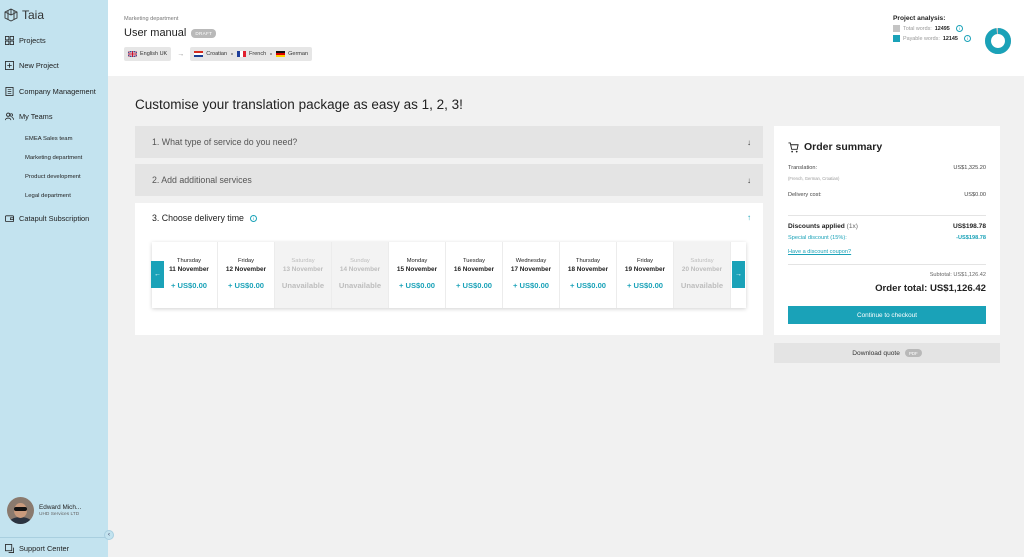  I want to click on breadcrumb-department: Marketing department, so click(151, 19).